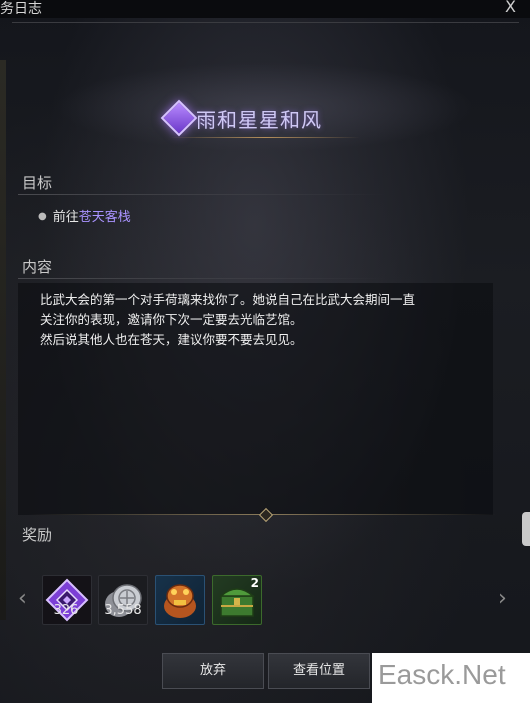 The height and width of the screenshot is (703, 530). I want to click on side-tab-handle, so click(526, 529).